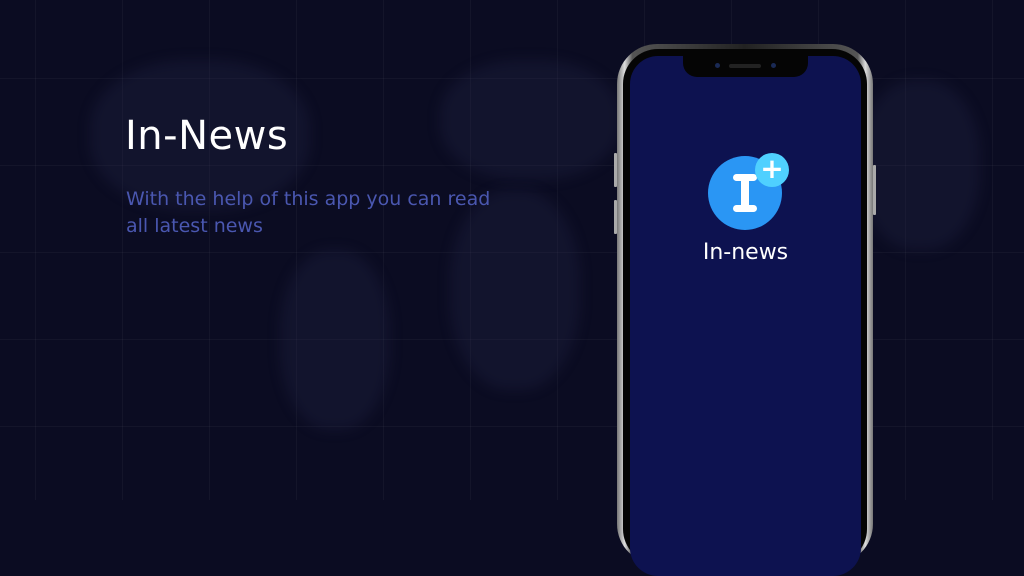  What do you see at coordinates (745, 193) in the screenshot?
I see `letter-i-icon` at bounding box center [745, 193].